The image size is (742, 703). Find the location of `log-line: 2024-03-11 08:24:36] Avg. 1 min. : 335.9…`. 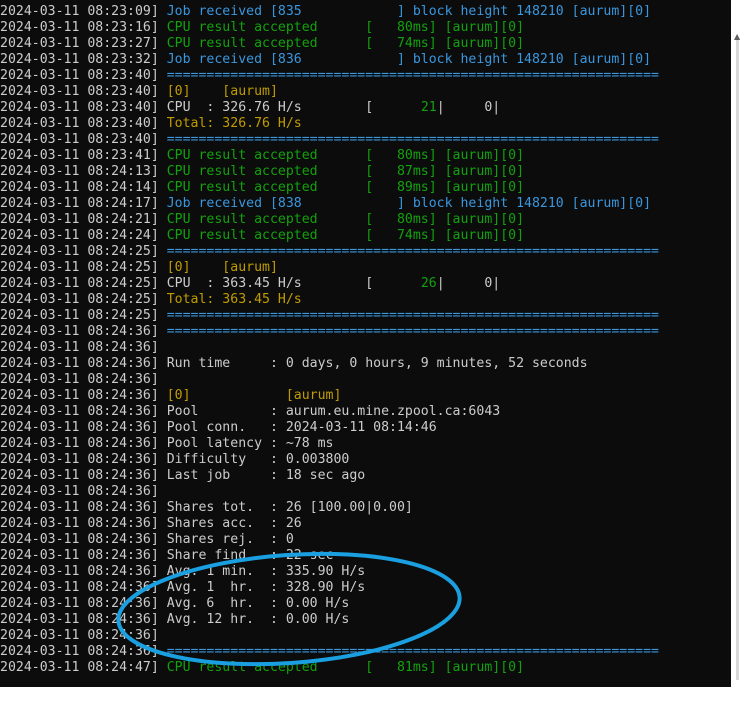

log-line: 2024-03-11 08:24:36] Avg. 1 min. : 335.9… is located at coordinates (329, 572).